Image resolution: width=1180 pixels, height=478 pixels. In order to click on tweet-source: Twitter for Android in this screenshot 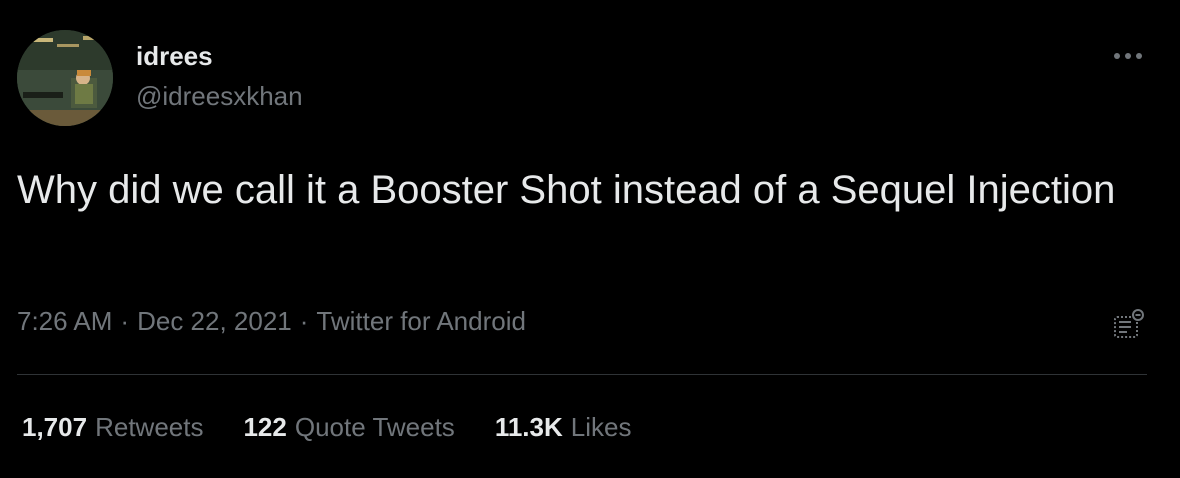, I will do `click(421, 321)`.